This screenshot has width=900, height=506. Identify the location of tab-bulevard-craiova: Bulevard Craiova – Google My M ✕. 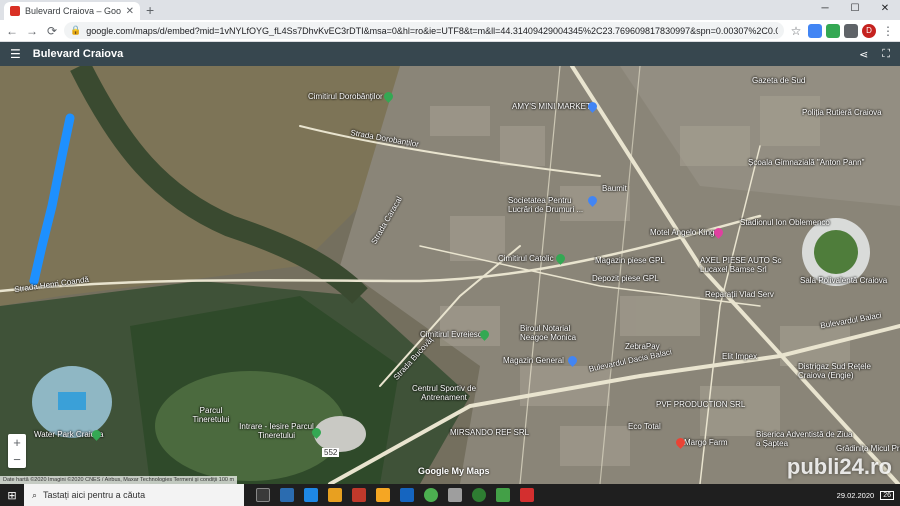
(72, 11).